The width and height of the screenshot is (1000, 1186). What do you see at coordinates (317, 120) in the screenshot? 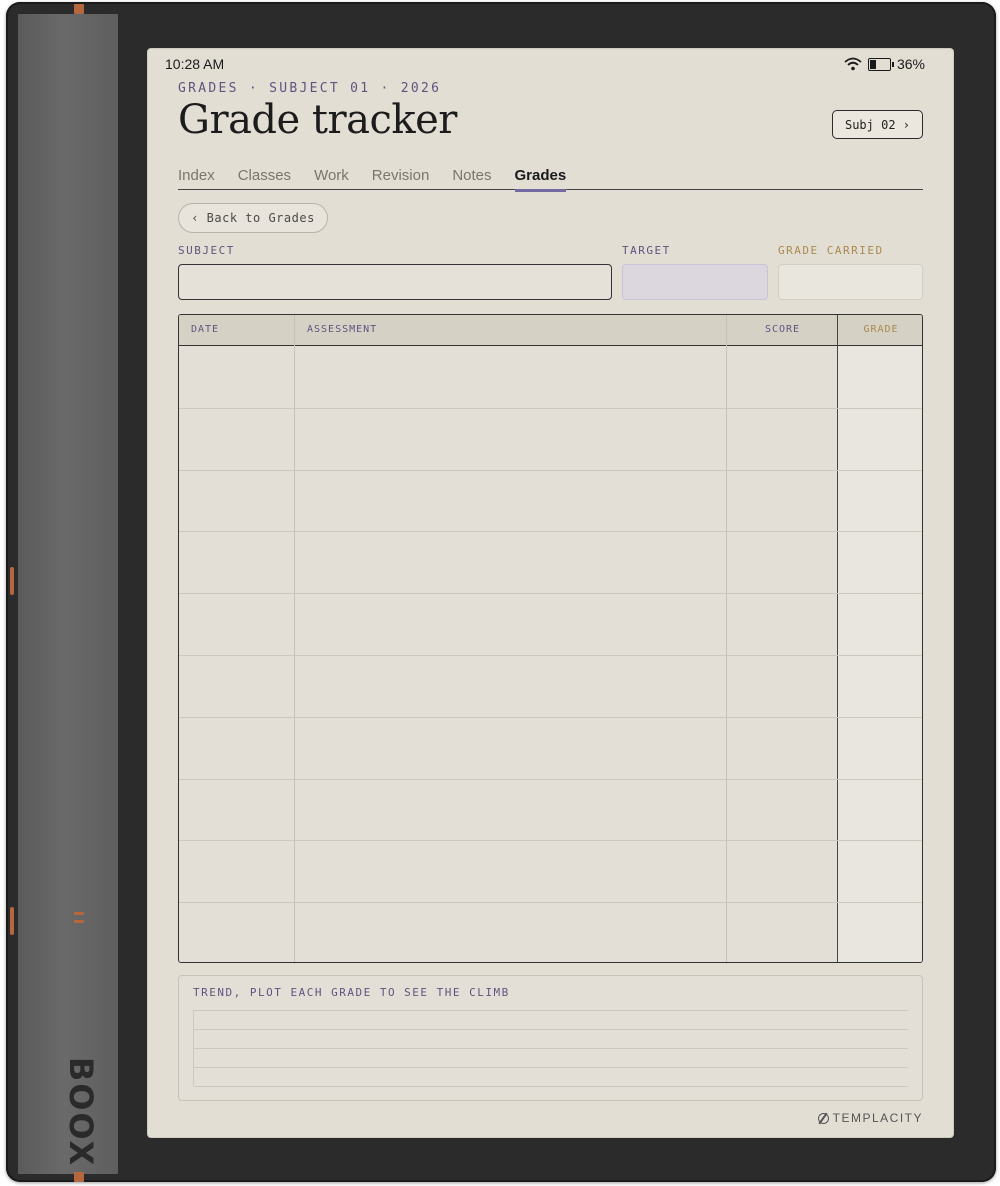
I see `page-title: Grade tracker` at bounding box center [317, 120].